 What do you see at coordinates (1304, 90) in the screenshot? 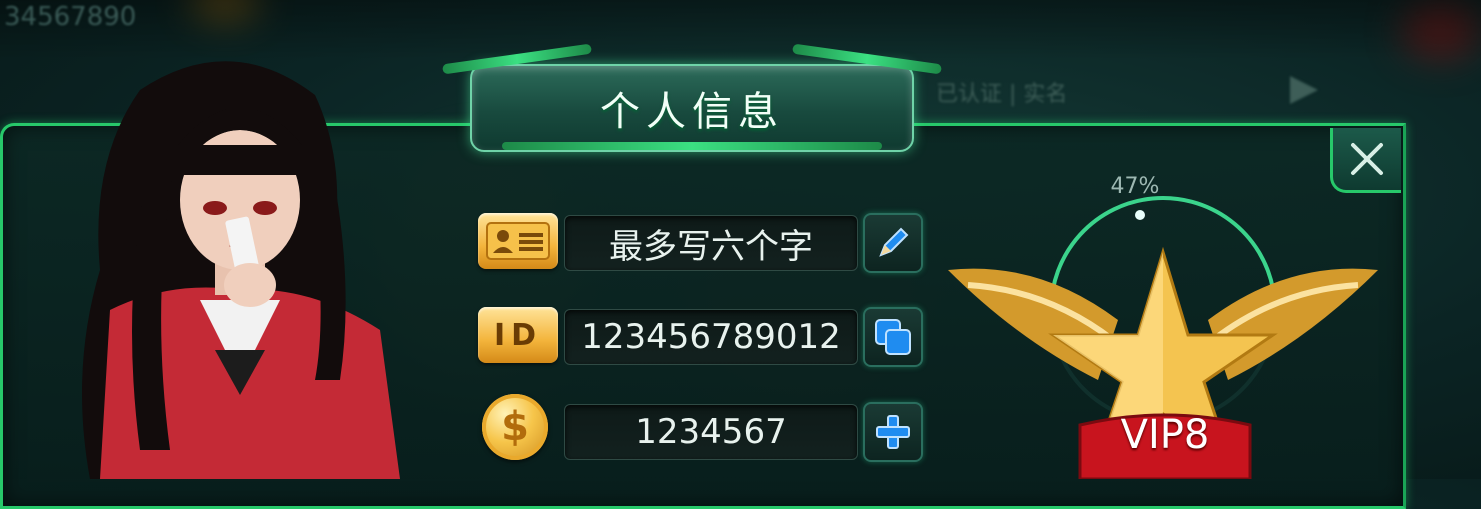
I see `play-arrow-icon` at bounding box center [1304, 90].